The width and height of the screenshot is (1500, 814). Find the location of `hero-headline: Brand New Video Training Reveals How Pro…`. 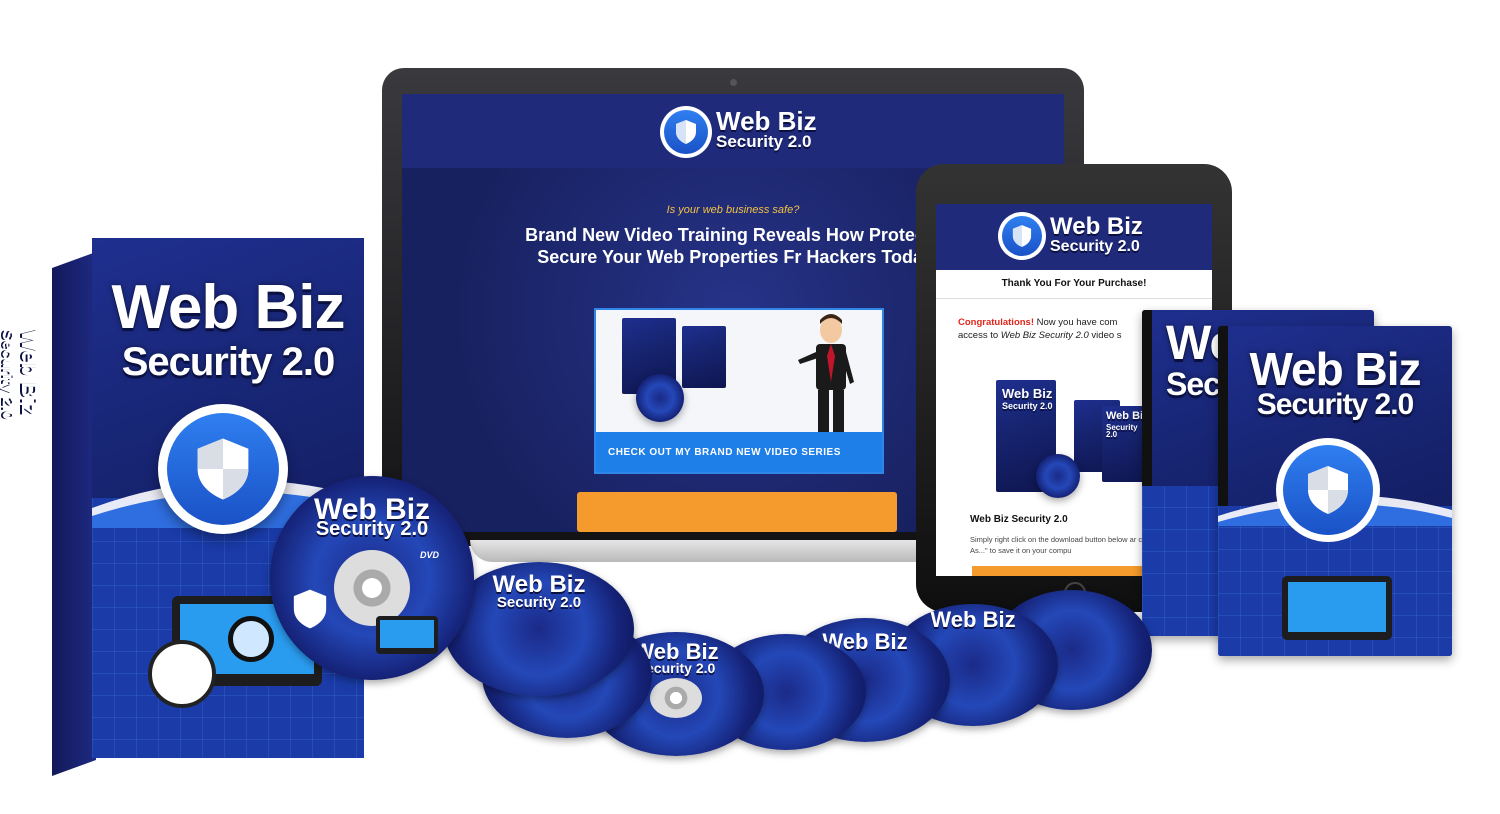

hero-headline: Brand New Video Training Reveals How Pro… is located at coordinates (737, 246).